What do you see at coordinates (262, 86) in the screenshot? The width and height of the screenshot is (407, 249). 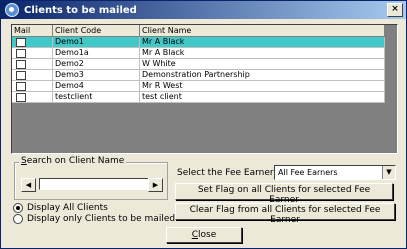 I see `client-name-cell: Mr R West` at bounding box center [262, 86].